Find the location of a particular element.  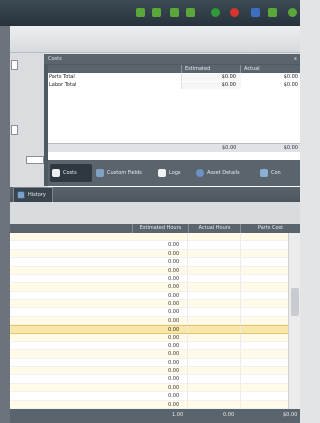

asset-details-icon is located at coordinates (200, 173).